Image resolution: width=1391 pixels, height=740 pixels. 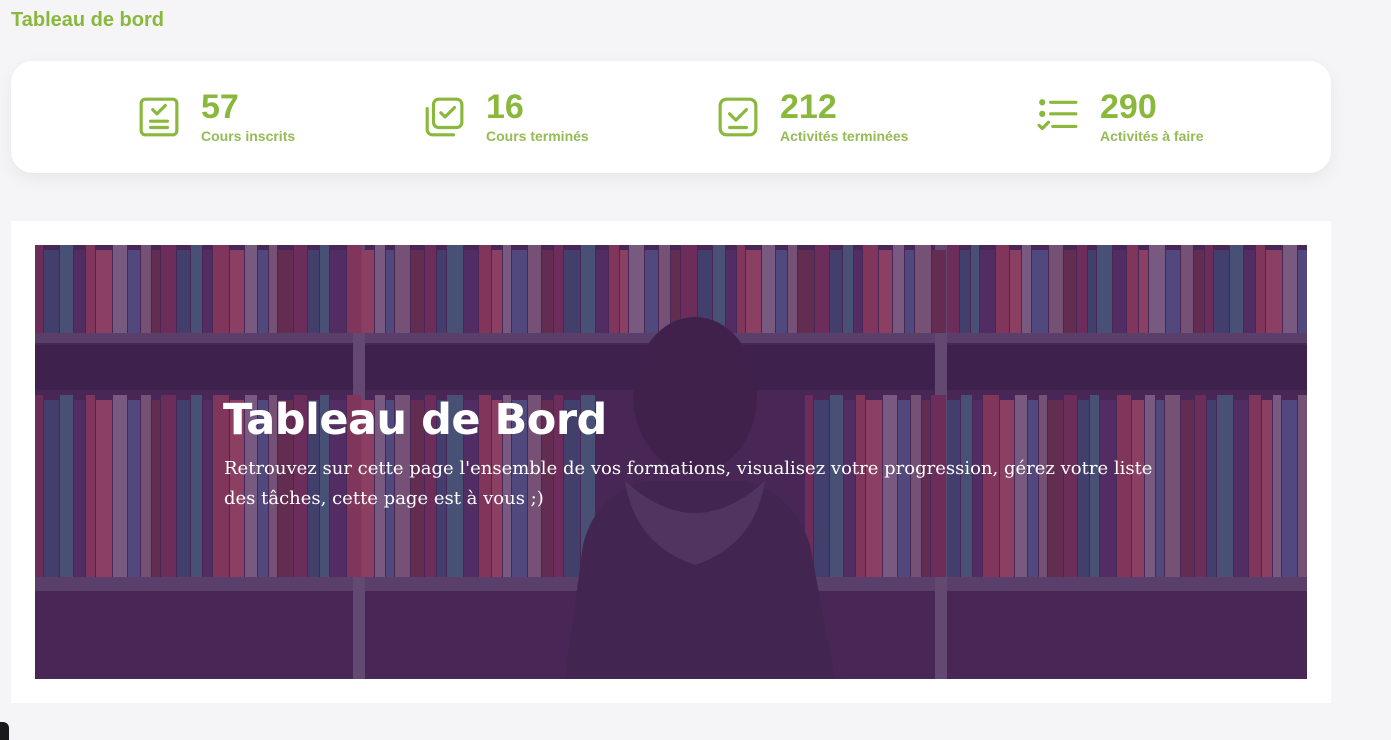 What do you see at coordinates (444, 117) in the screenshot?
I see `stacked-check-icon` at bounding box center [444, 117].